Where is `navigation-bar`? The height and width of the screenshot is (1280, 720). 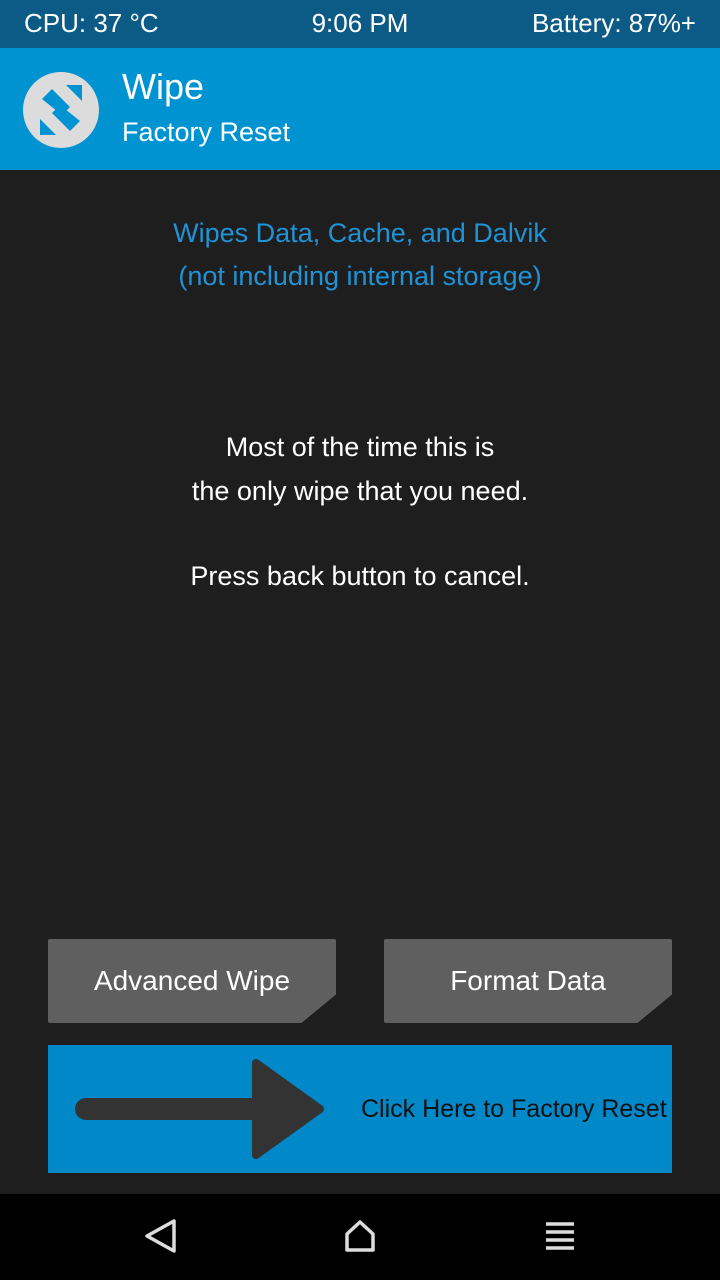 navigation-bar is located at coordinates (360, 1237).